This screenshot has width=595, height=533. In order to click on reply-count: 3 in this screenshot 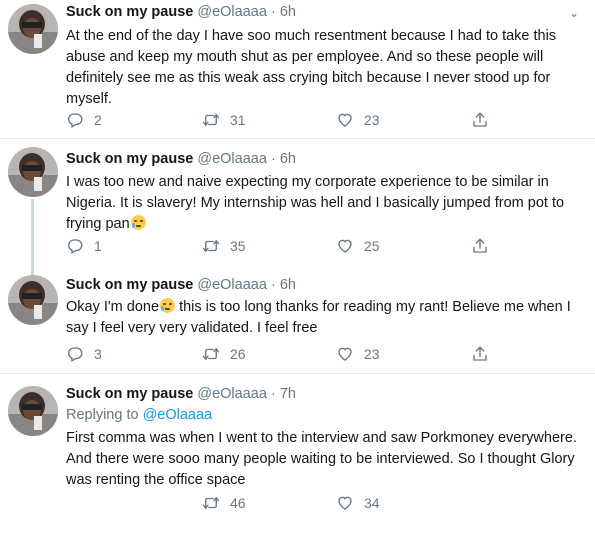, I will do `click(98, 354)`.